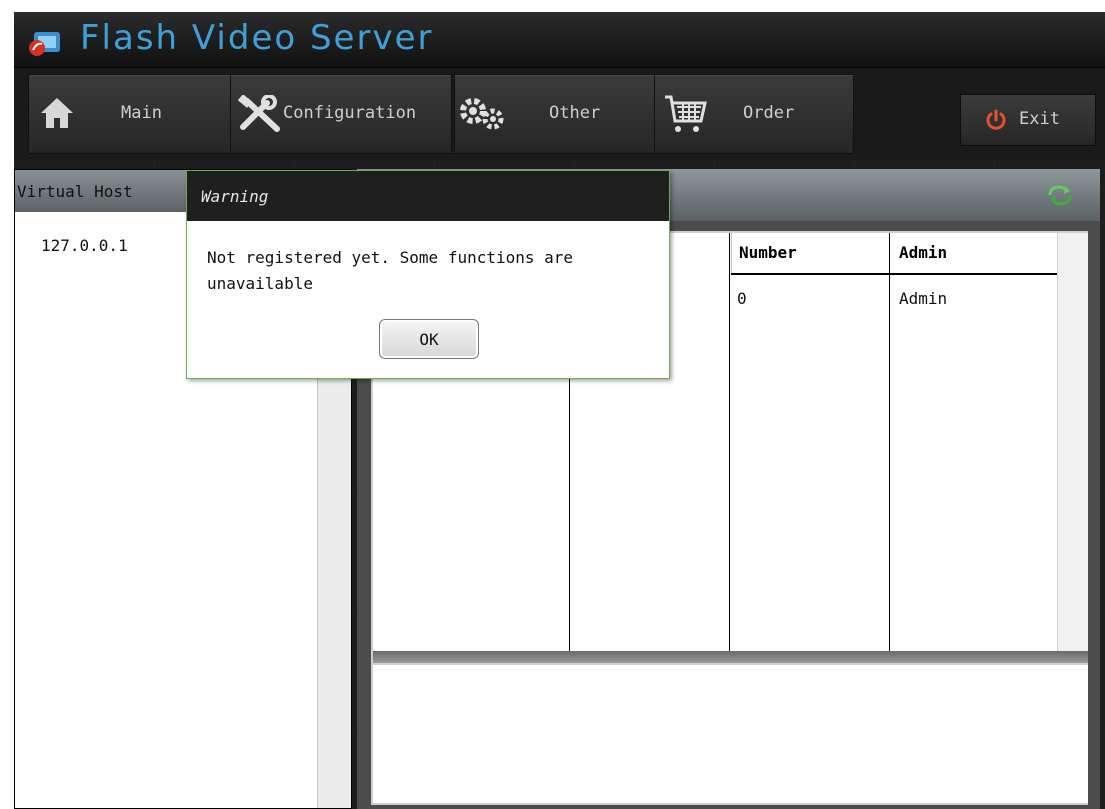 This screenshot has height=809, width=1105. Describe the element at coordinates (84, 245) in the screenshot. I see `host-list-item: 127.0.0.1` at that location.